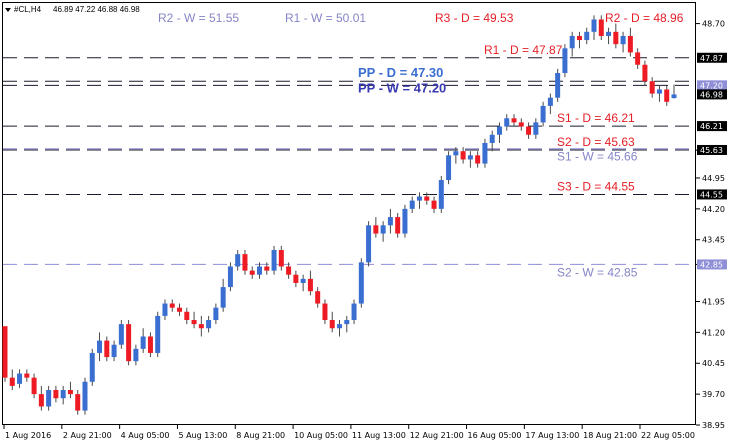 The height and width of the screenshot is (444, 730). Describe the element at coordinates (474, 18) in the screenshot. I see `level-label: R3 - D = 49.53` at that location.